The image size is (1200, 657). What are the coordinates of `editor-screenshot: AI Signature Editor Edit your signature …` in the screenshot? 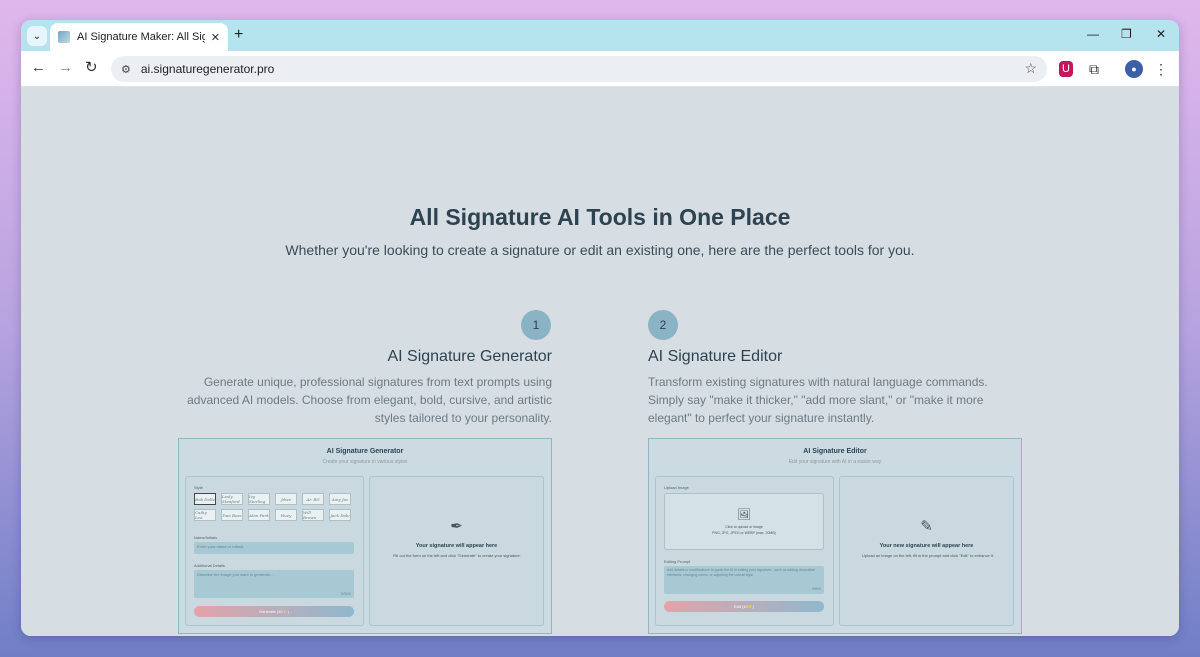 It's located at (835, 536).